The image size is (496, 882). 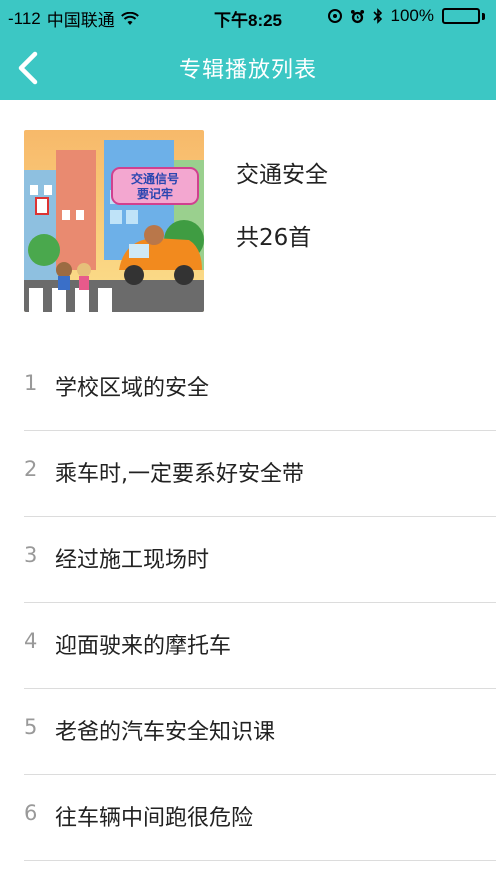 What do you see at coordinates (260, 560) in the screenshot?
I see `list-item: 3 经过施工现场时` at bounding box center [260, 560].